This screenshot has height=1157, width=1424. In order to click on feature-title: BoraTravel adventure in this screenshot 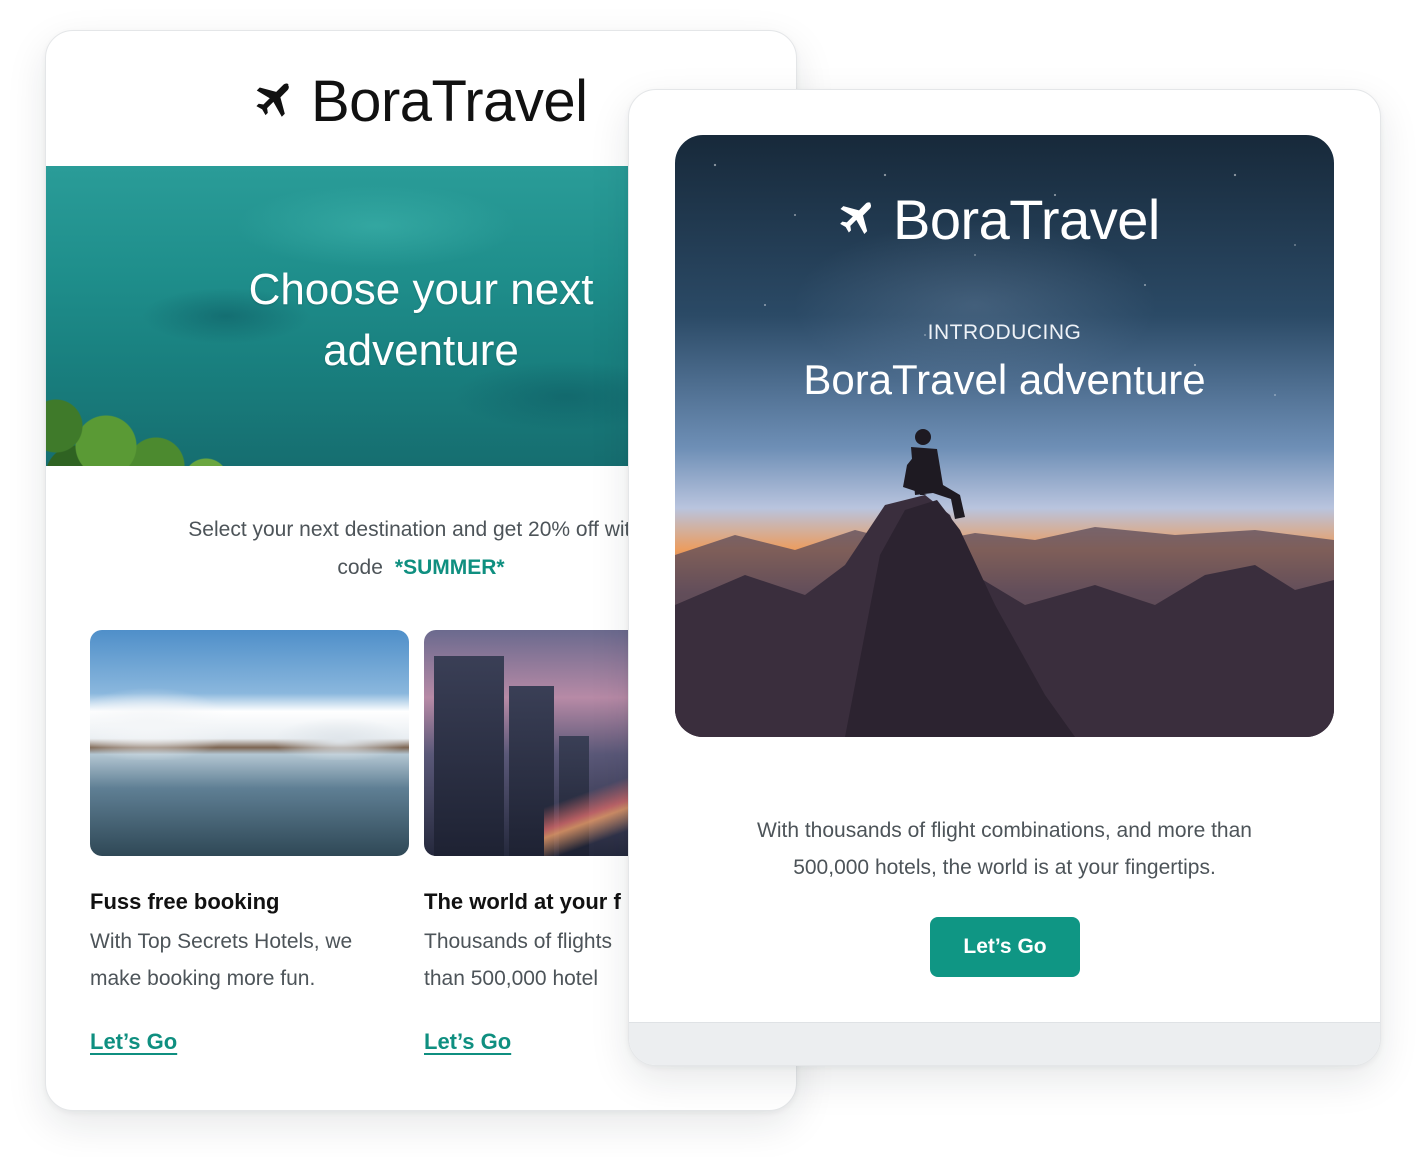, I will do `click(1004, 379)`.